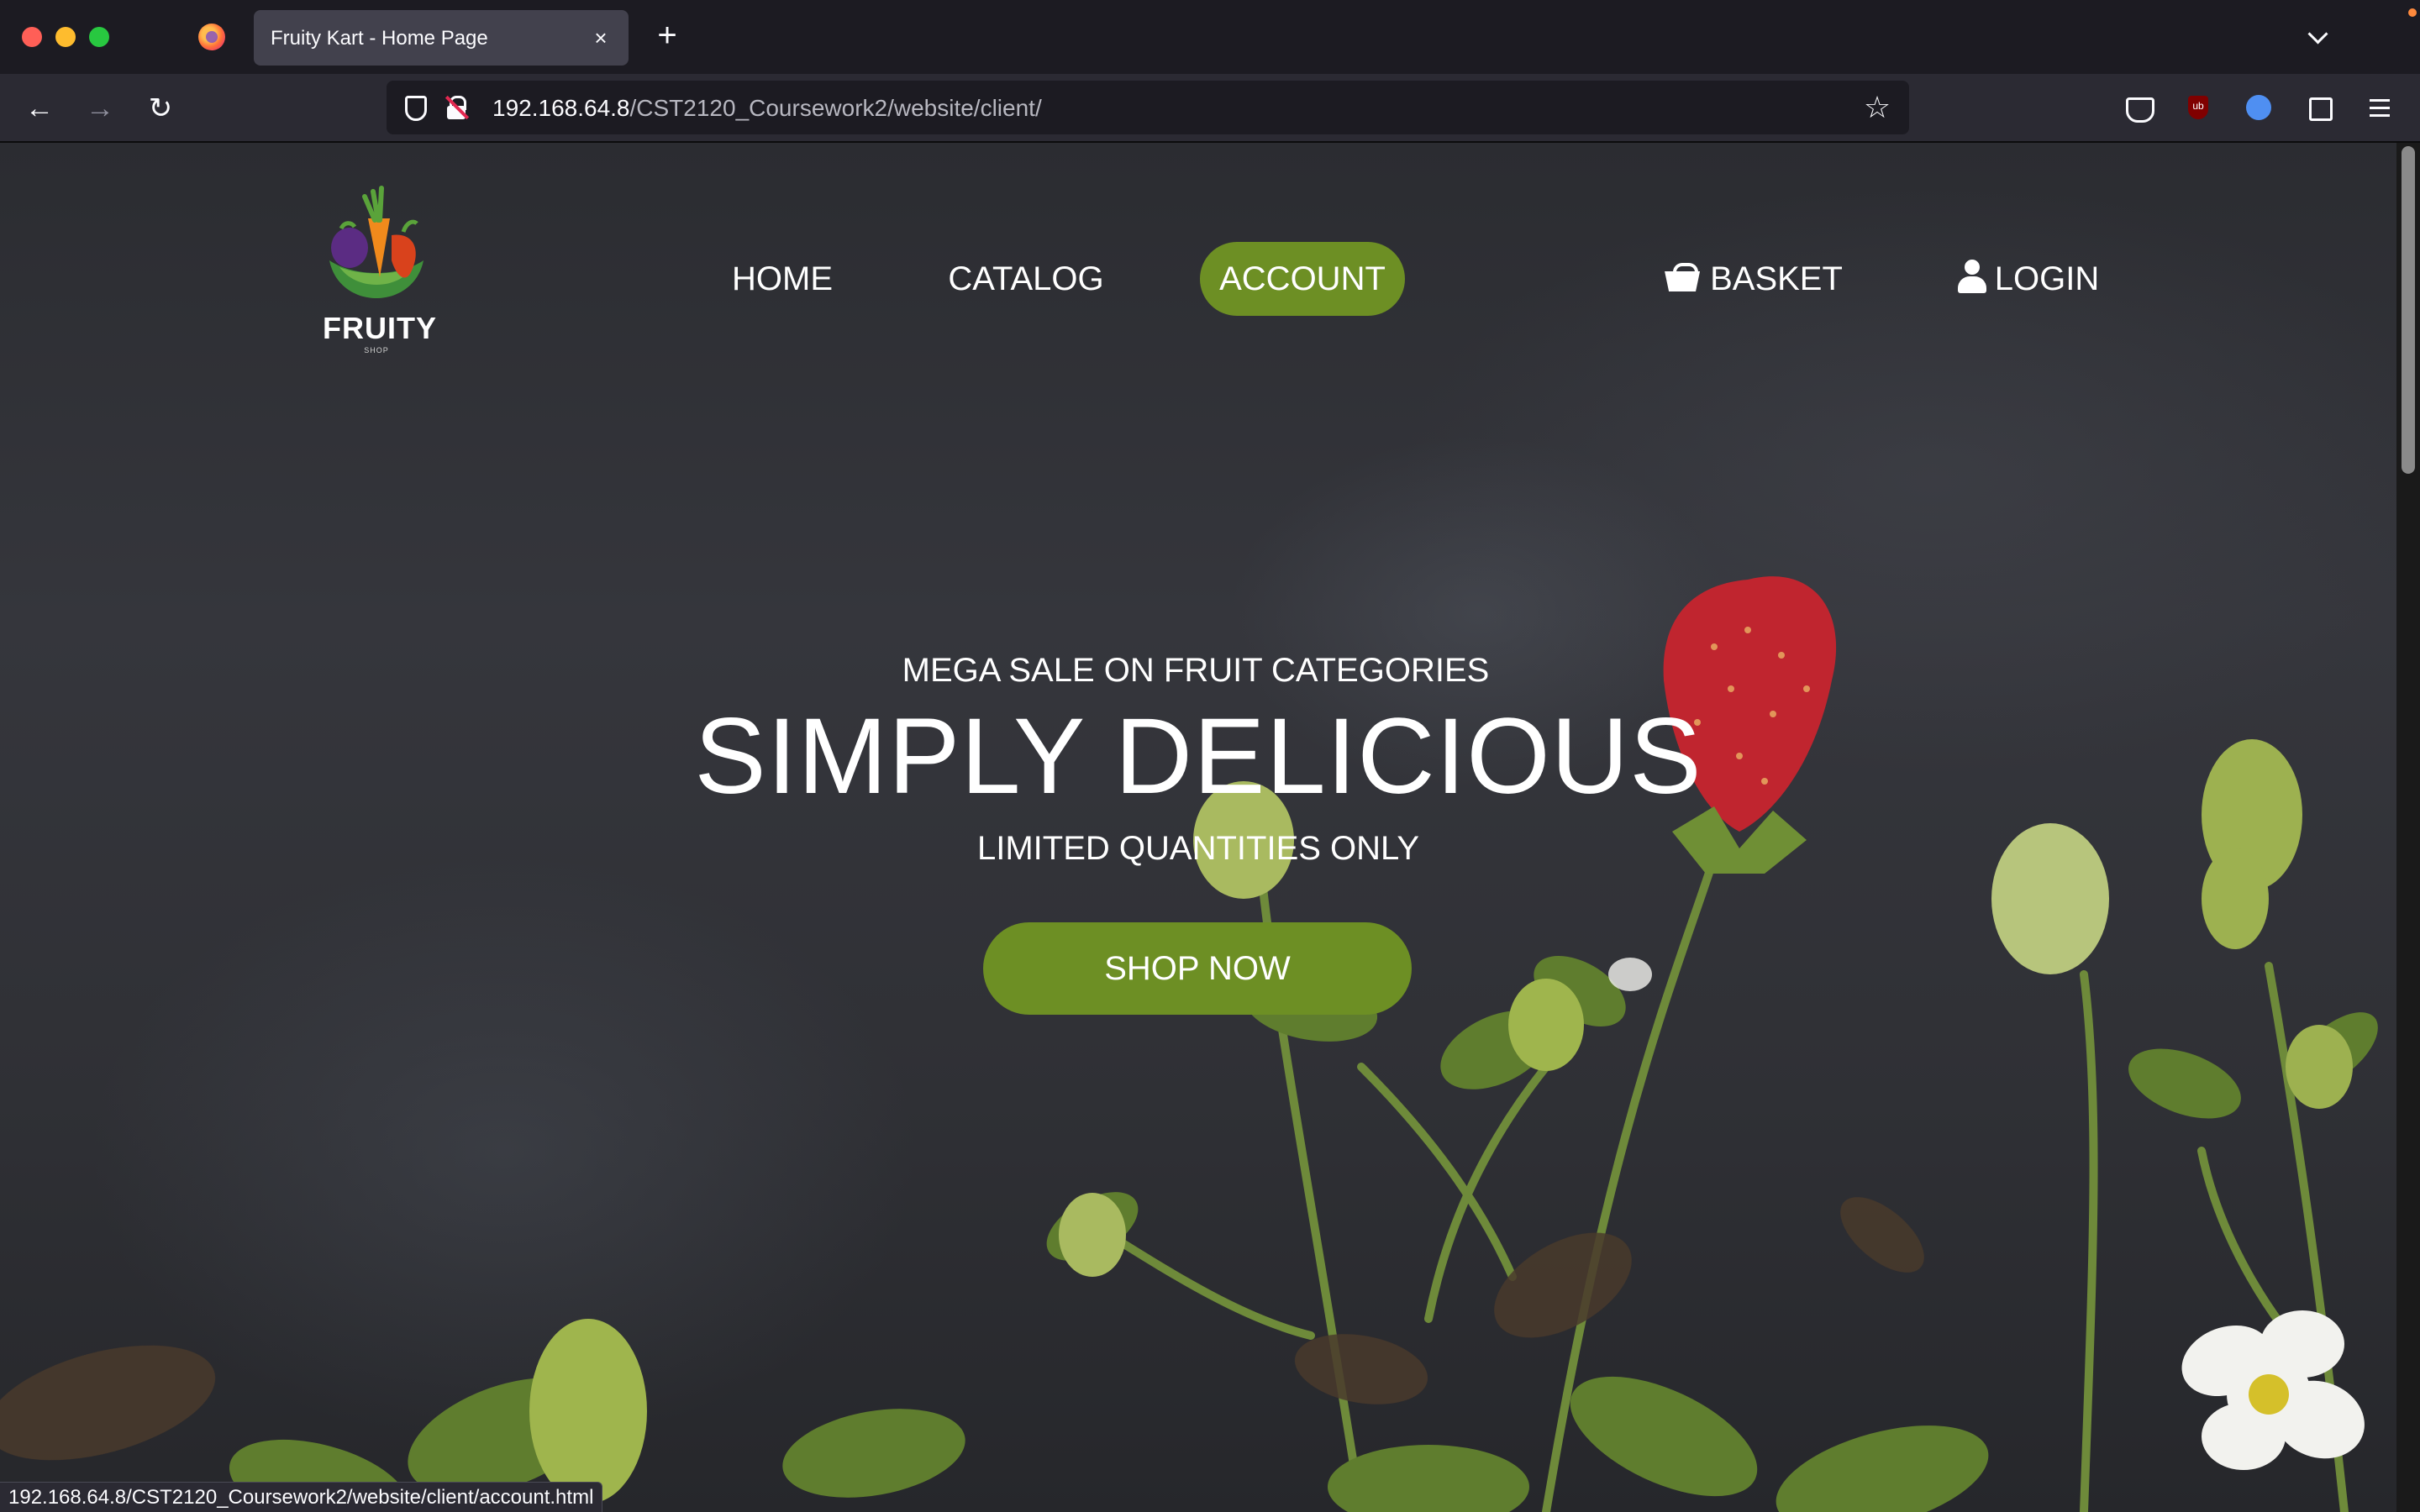 The image size is (2420, 1512). What do you see at coordinates (782, 279) in the screenshot?
I see `nav-home-link: HOME` at bounding box center [782, 279].